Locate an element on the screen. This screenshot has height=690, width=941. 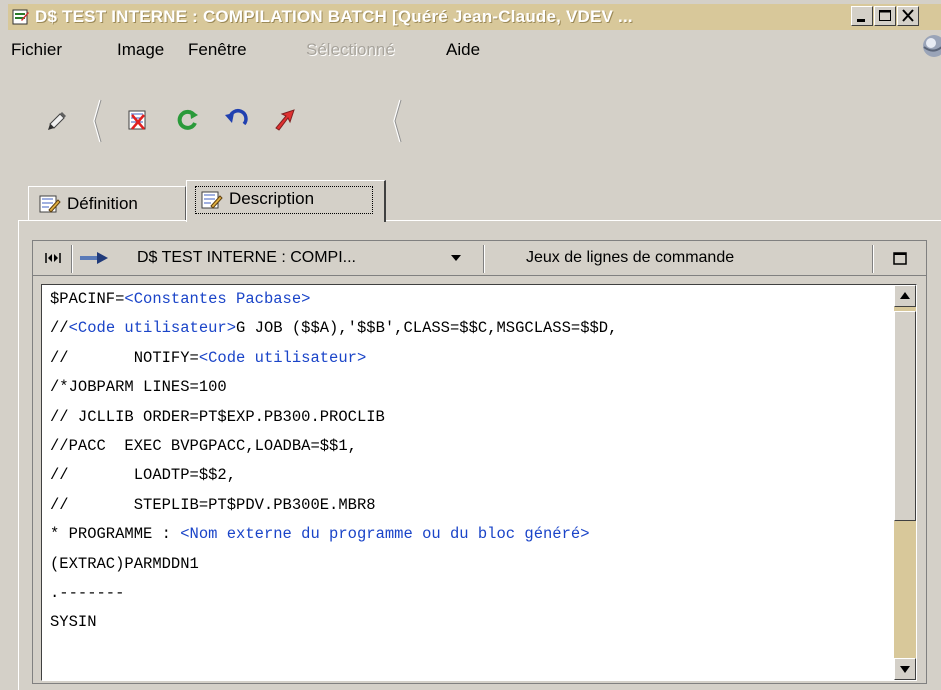
code-token: //PACC EXEC BVPGPACC,LOADBA=$$1, is located at coordinates (203, 445).